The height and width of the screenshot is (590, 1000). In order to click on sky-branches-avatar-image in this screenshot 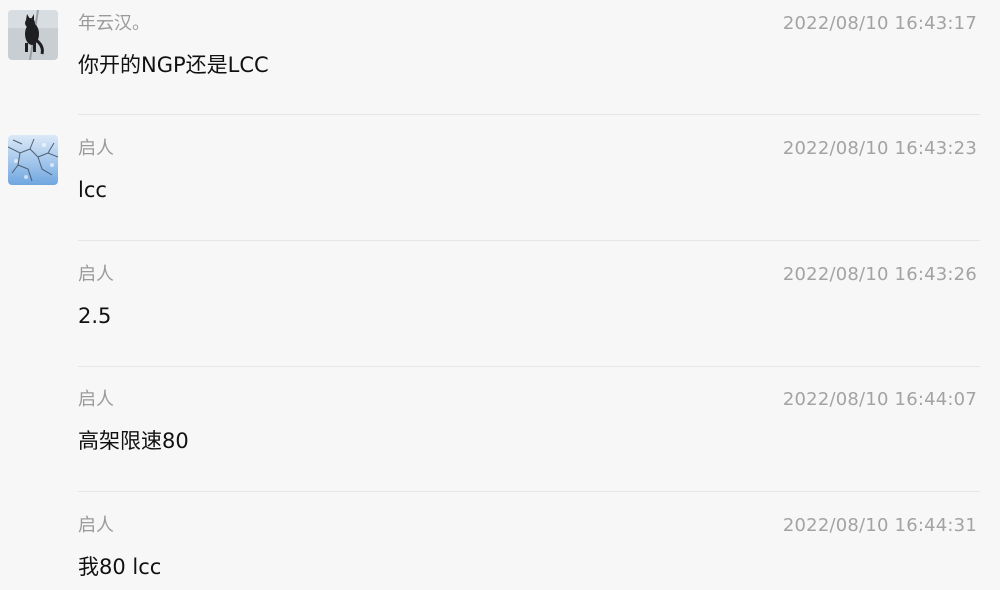, I will do `click(33, 160)`.